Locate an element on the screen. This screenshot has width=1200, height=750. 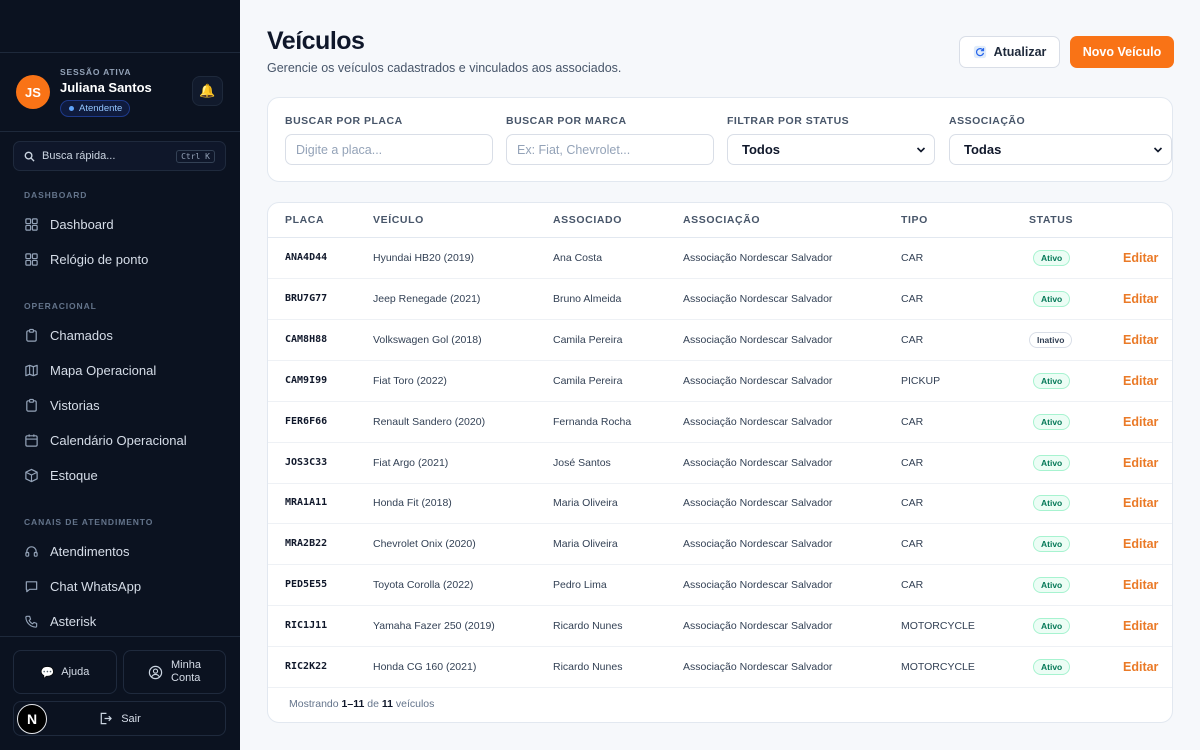
sidebar-item-time-clock: Relógio de ponto is located at coordinates (120, 259).